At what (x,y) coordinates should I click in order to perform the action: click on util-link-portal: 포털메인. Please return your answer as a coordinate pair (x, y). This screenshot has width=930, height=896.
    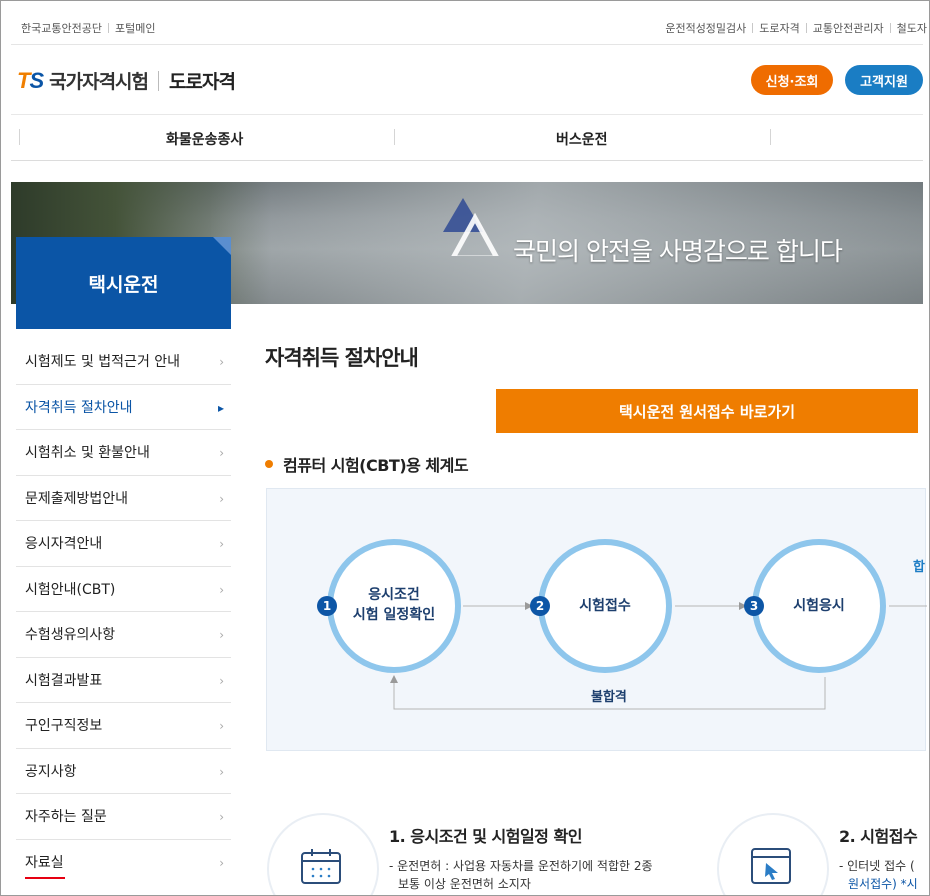
    Looking at the image, I should click on (135, 28).